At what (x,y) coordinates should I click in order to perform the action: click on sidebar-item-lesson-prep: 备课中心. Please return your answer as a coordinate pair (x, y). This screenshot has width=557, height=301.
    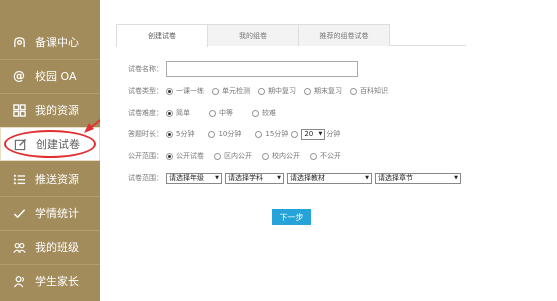
    Looking at the image, I should click on (50, 42).